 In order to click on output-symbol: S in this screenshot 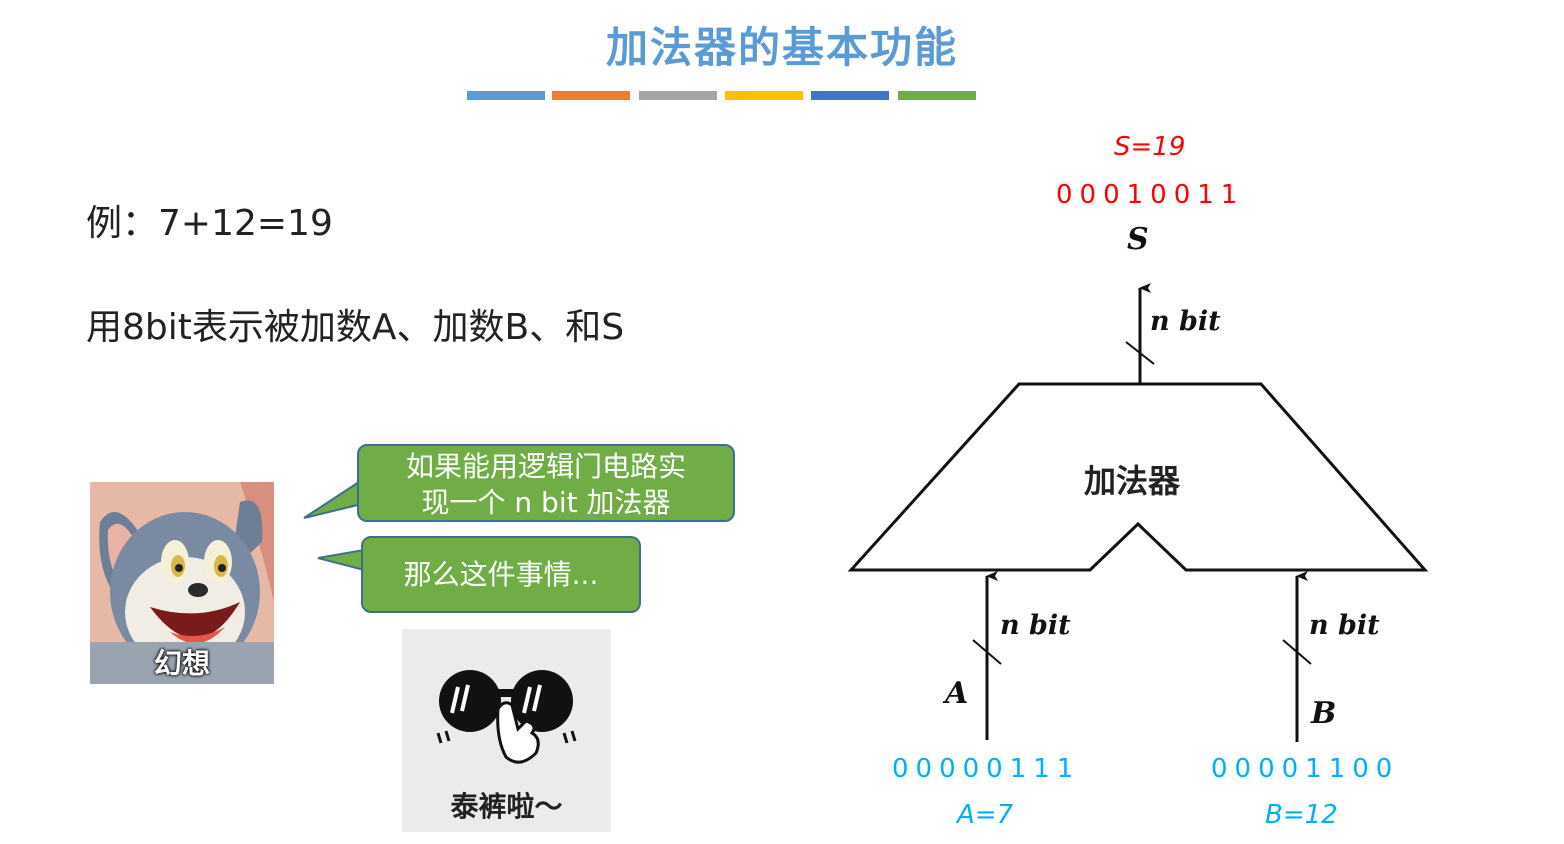, I will do `click(1138, 239)`.